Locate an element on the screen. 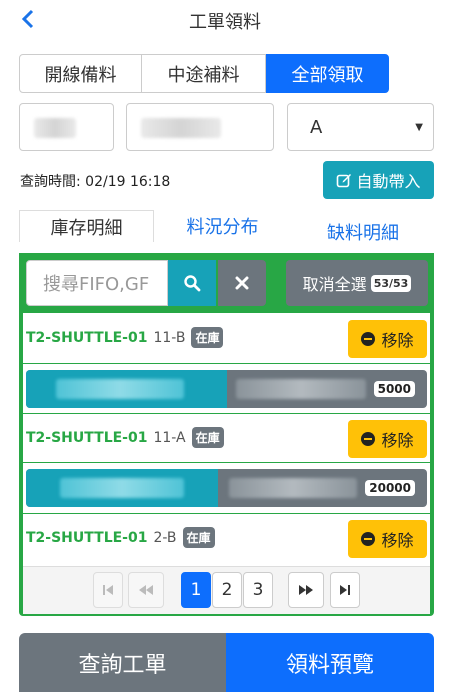  fast-forward-icon is located at coordinates (306, 590).